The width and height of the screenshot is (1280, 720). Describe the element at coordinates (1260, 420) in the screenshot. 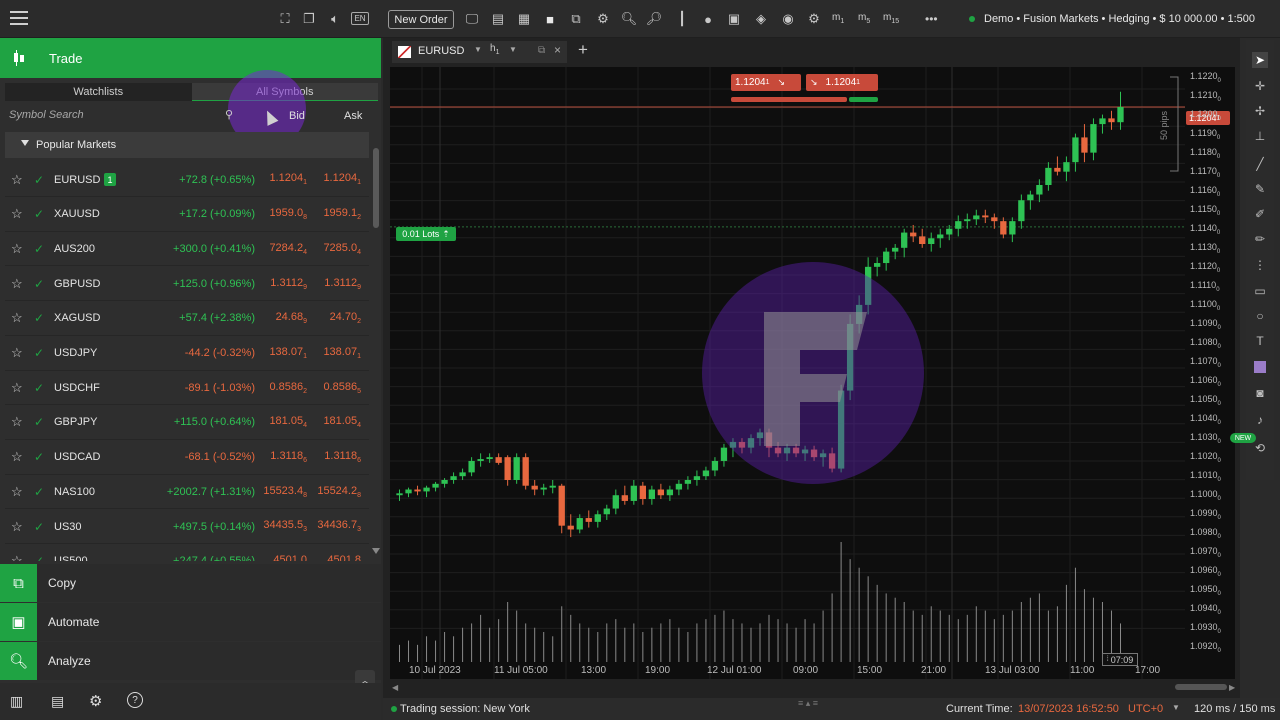

I see `alert-bell-icon: ♪` at that location.